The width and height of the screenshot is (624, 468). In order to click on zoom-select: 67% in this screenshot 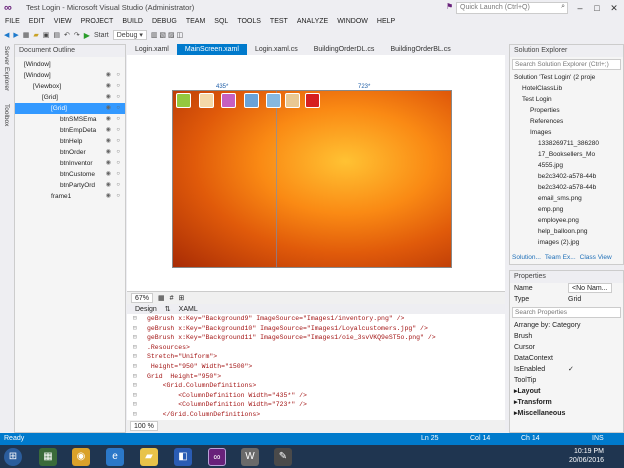, I will do `click(142, 298)`.